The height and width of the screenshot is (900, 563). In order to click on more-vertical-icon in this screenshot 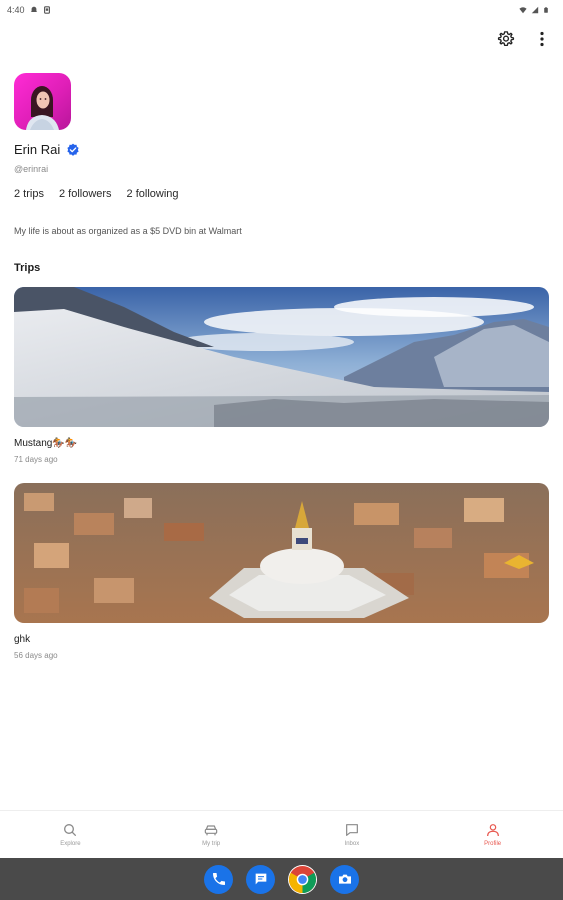, I will do `click(542, 39)`.